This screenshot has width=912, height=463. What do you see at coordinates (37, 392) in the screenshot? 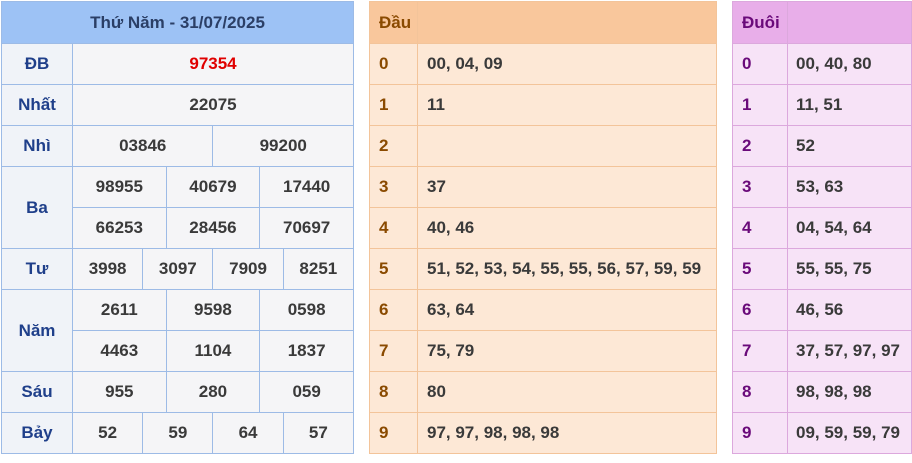
I see `prize-label: Sáu` at bounding box center [37, 392].